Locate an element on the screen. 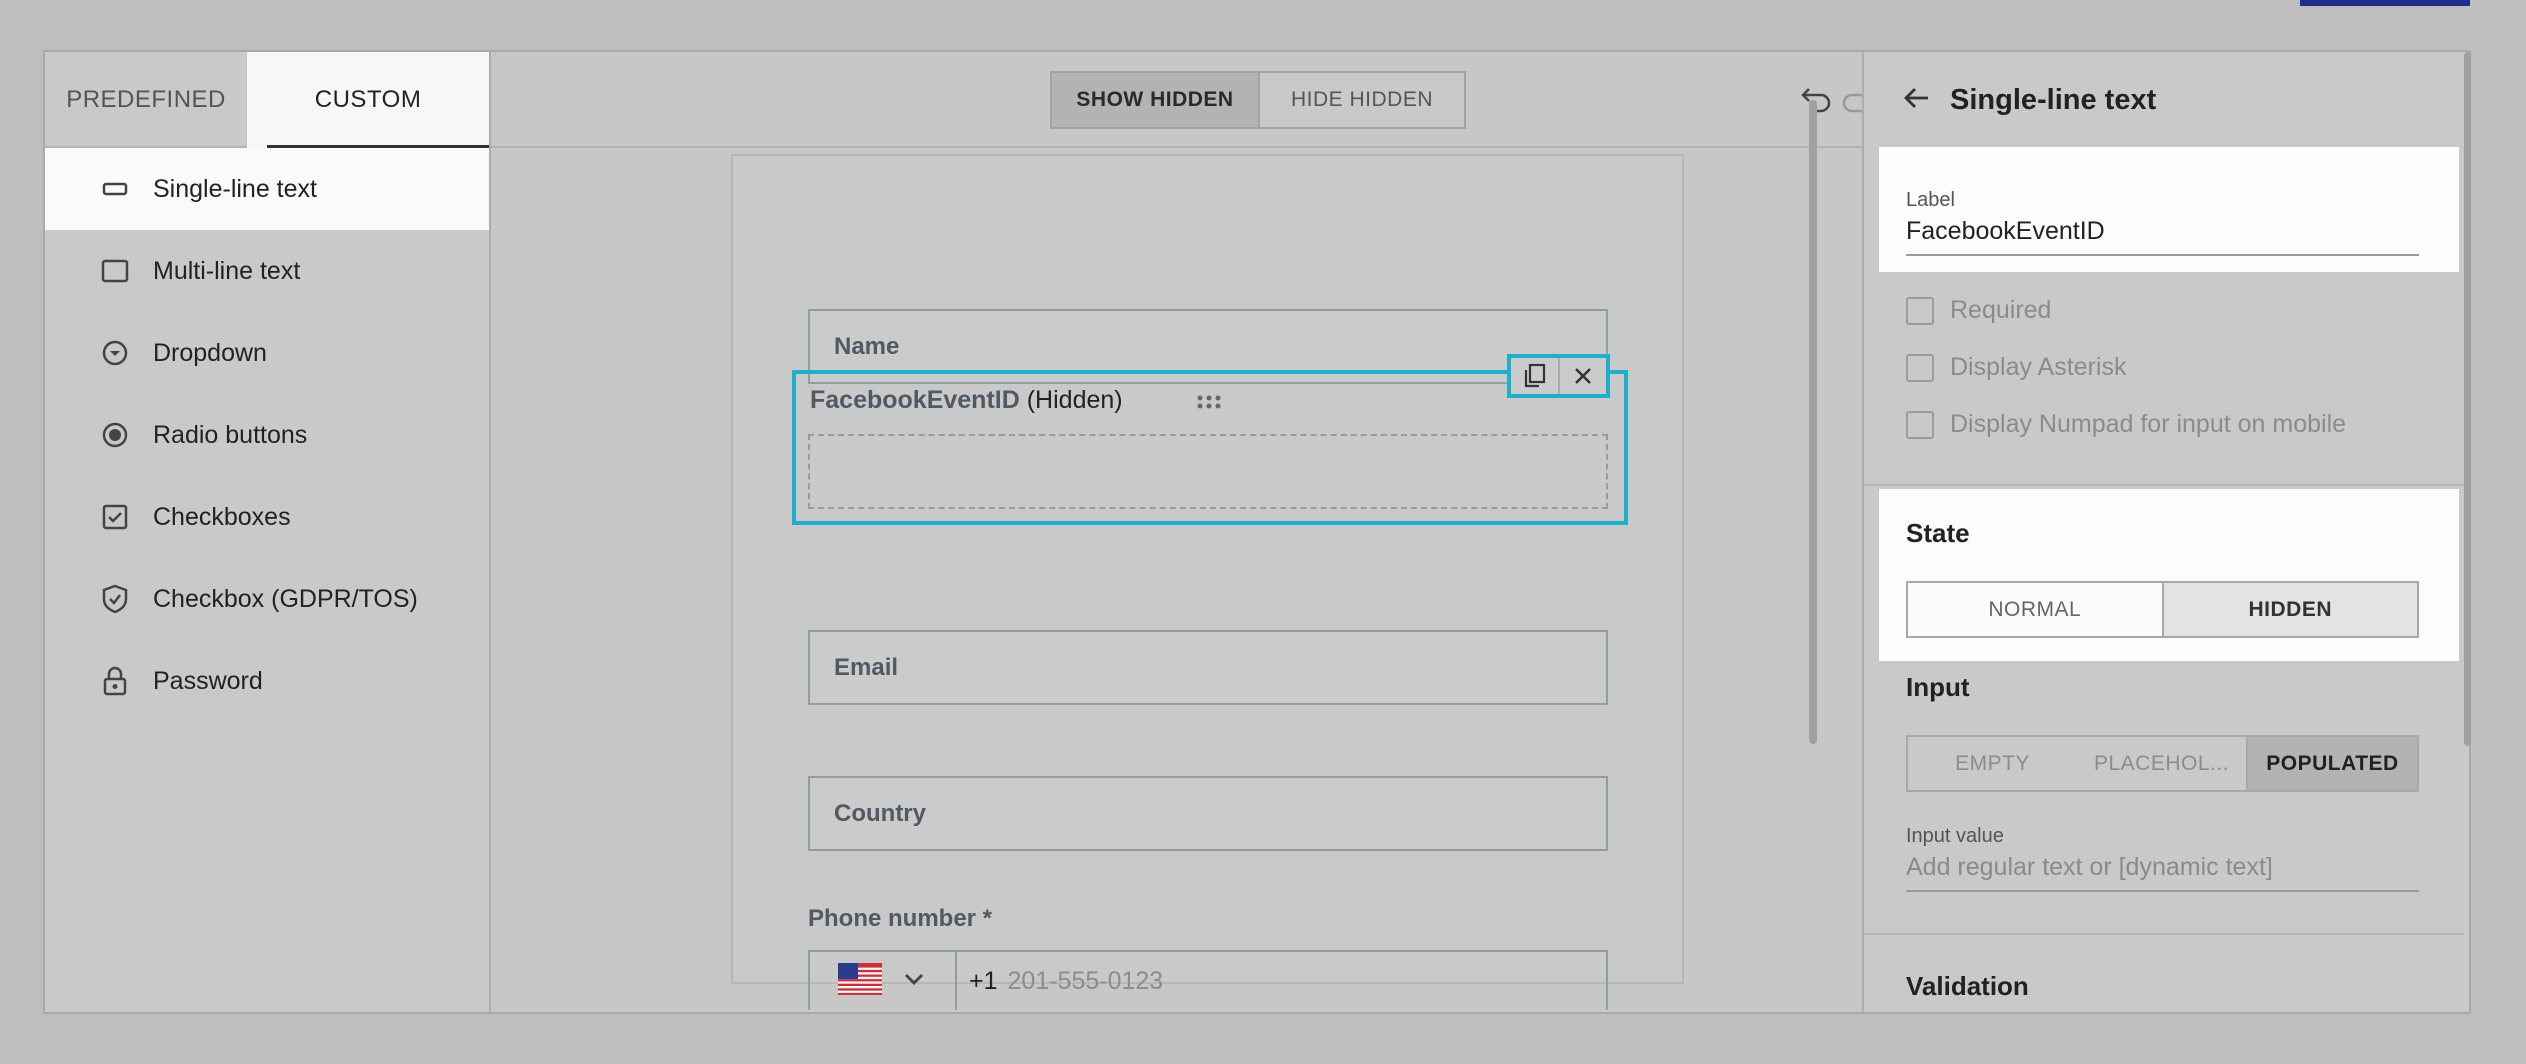 This screenshot has width=2526, height=1064. field-type-label: Checkboxes is located at coordinates (222, 516).